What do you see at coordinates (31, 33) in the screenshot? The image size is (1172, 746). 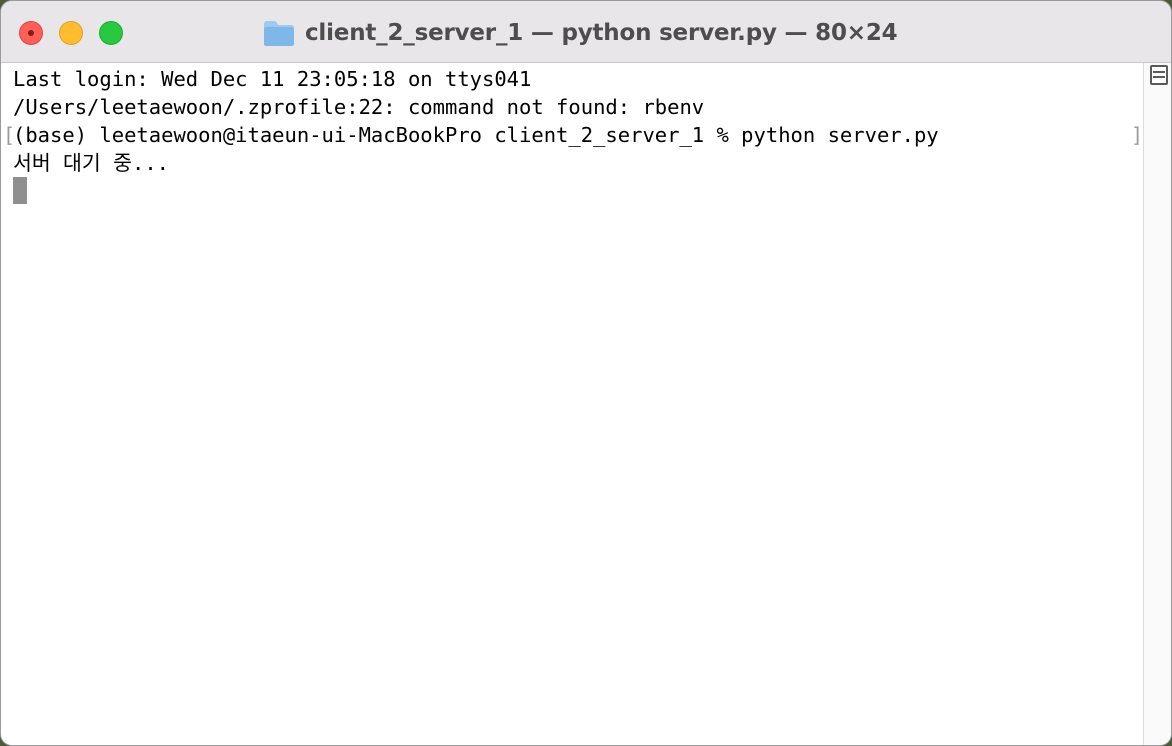 I see `close-icon` at bounding box center [31, 33].